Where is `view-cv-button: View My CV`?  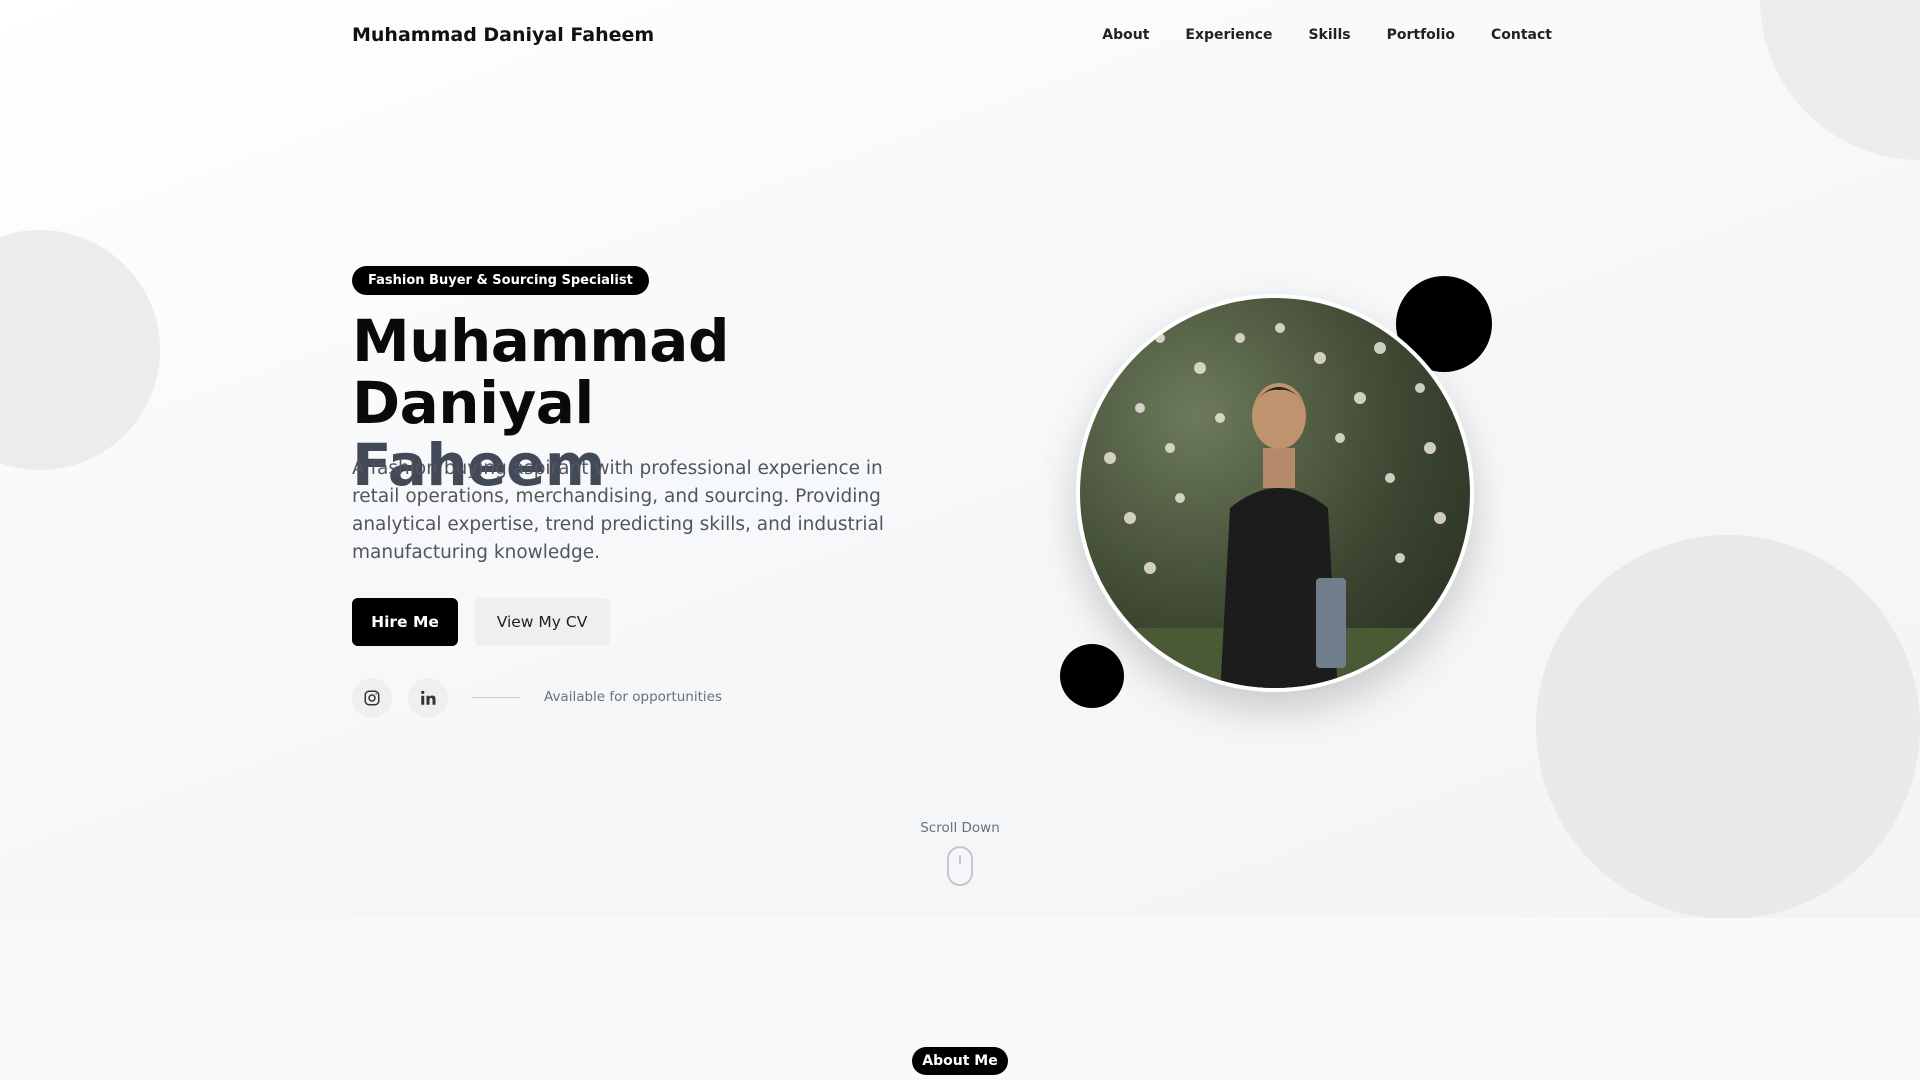 view-cv-button: View My CV is located at coordinates (542, 622).